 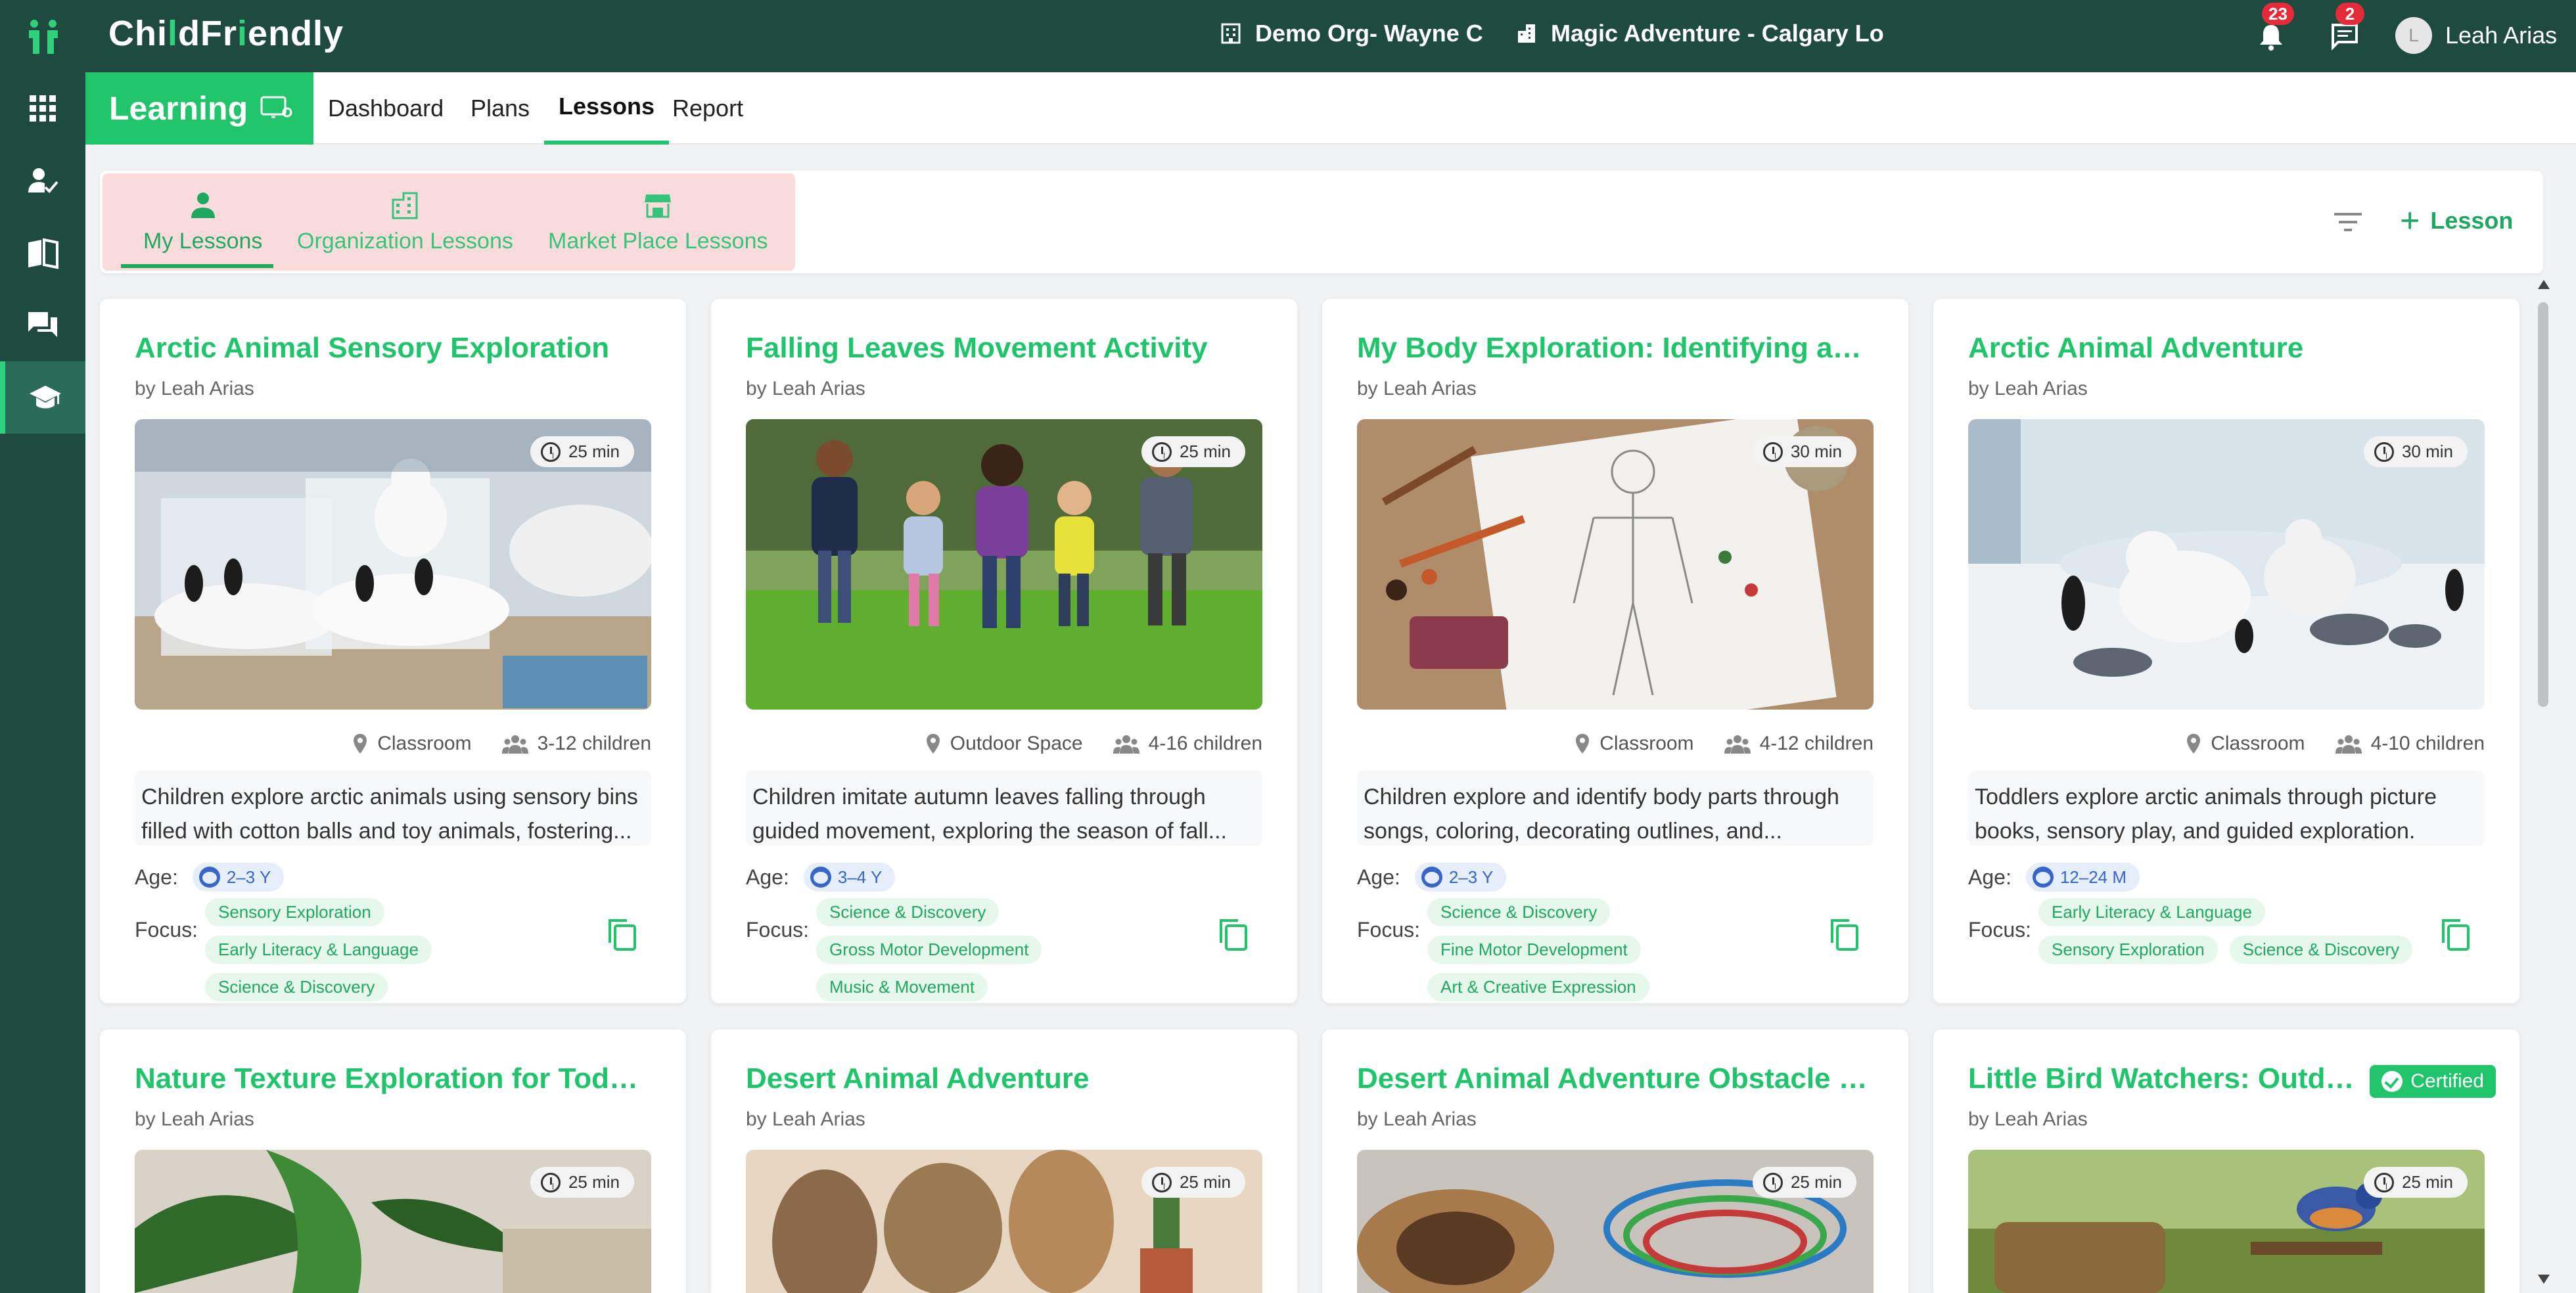 I want to click on rail-item-attendance, so click(x=42, y=181).